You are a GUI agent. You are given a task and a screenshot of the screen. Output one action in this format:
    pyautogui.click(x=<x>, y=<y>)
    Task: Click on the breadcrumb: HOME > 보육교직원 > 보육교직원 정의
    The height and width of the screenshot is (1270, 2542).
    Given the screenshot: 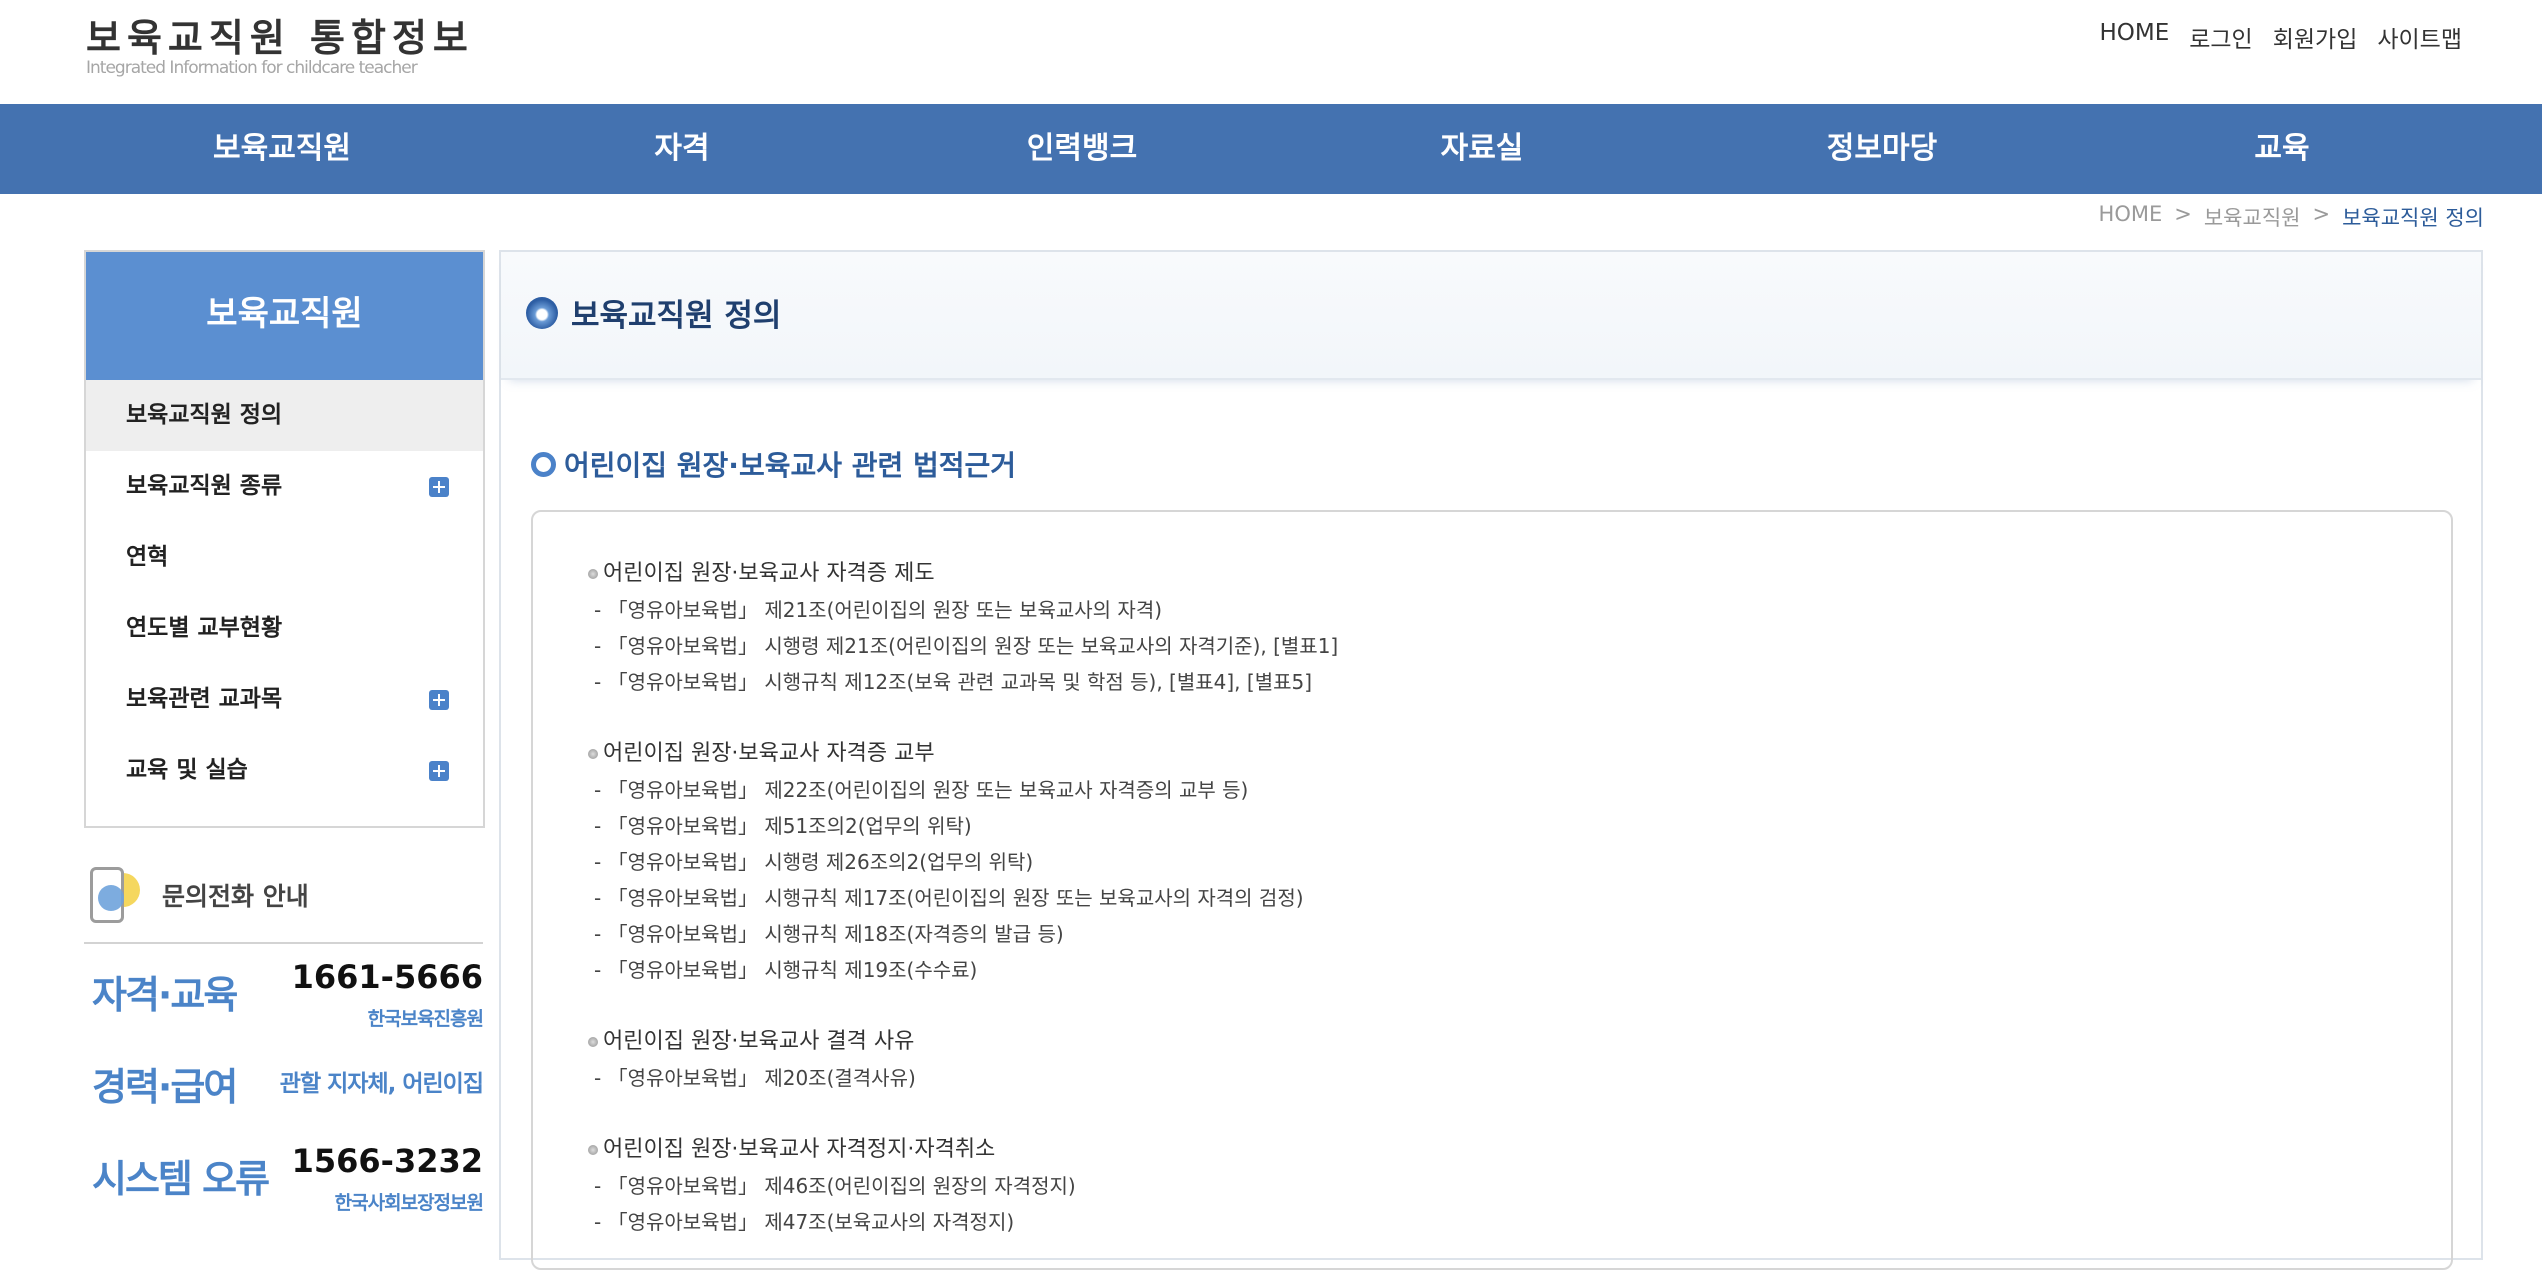 What is the action you would take?
    pyautogui.click(x=2291, y=217)
    